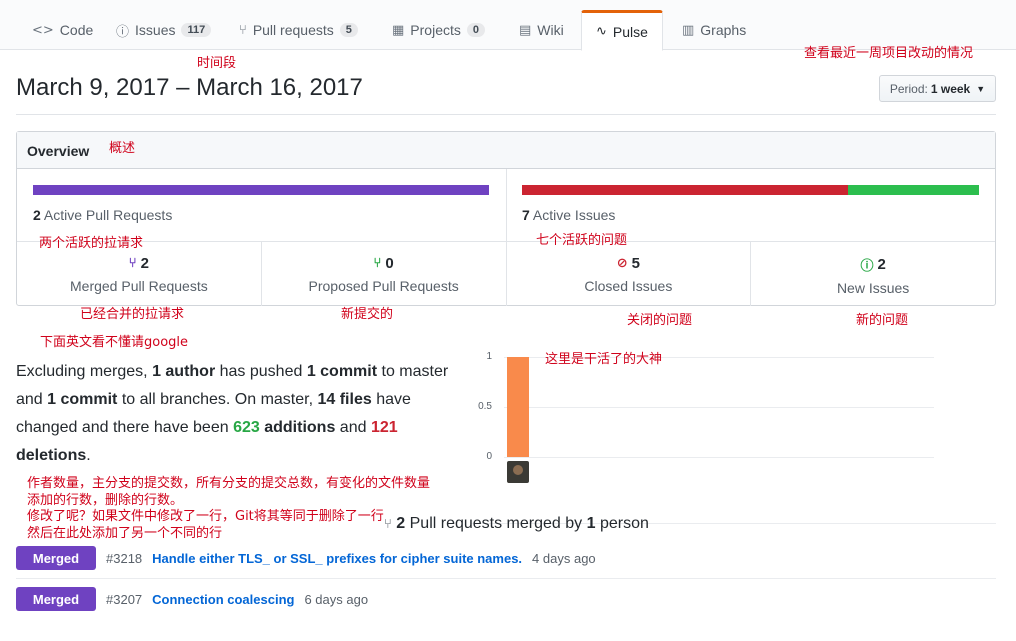 Image resolution: width=1016 pixels, height=641 pixels. I want to click on tab-label: Issues, so click(155, 30).